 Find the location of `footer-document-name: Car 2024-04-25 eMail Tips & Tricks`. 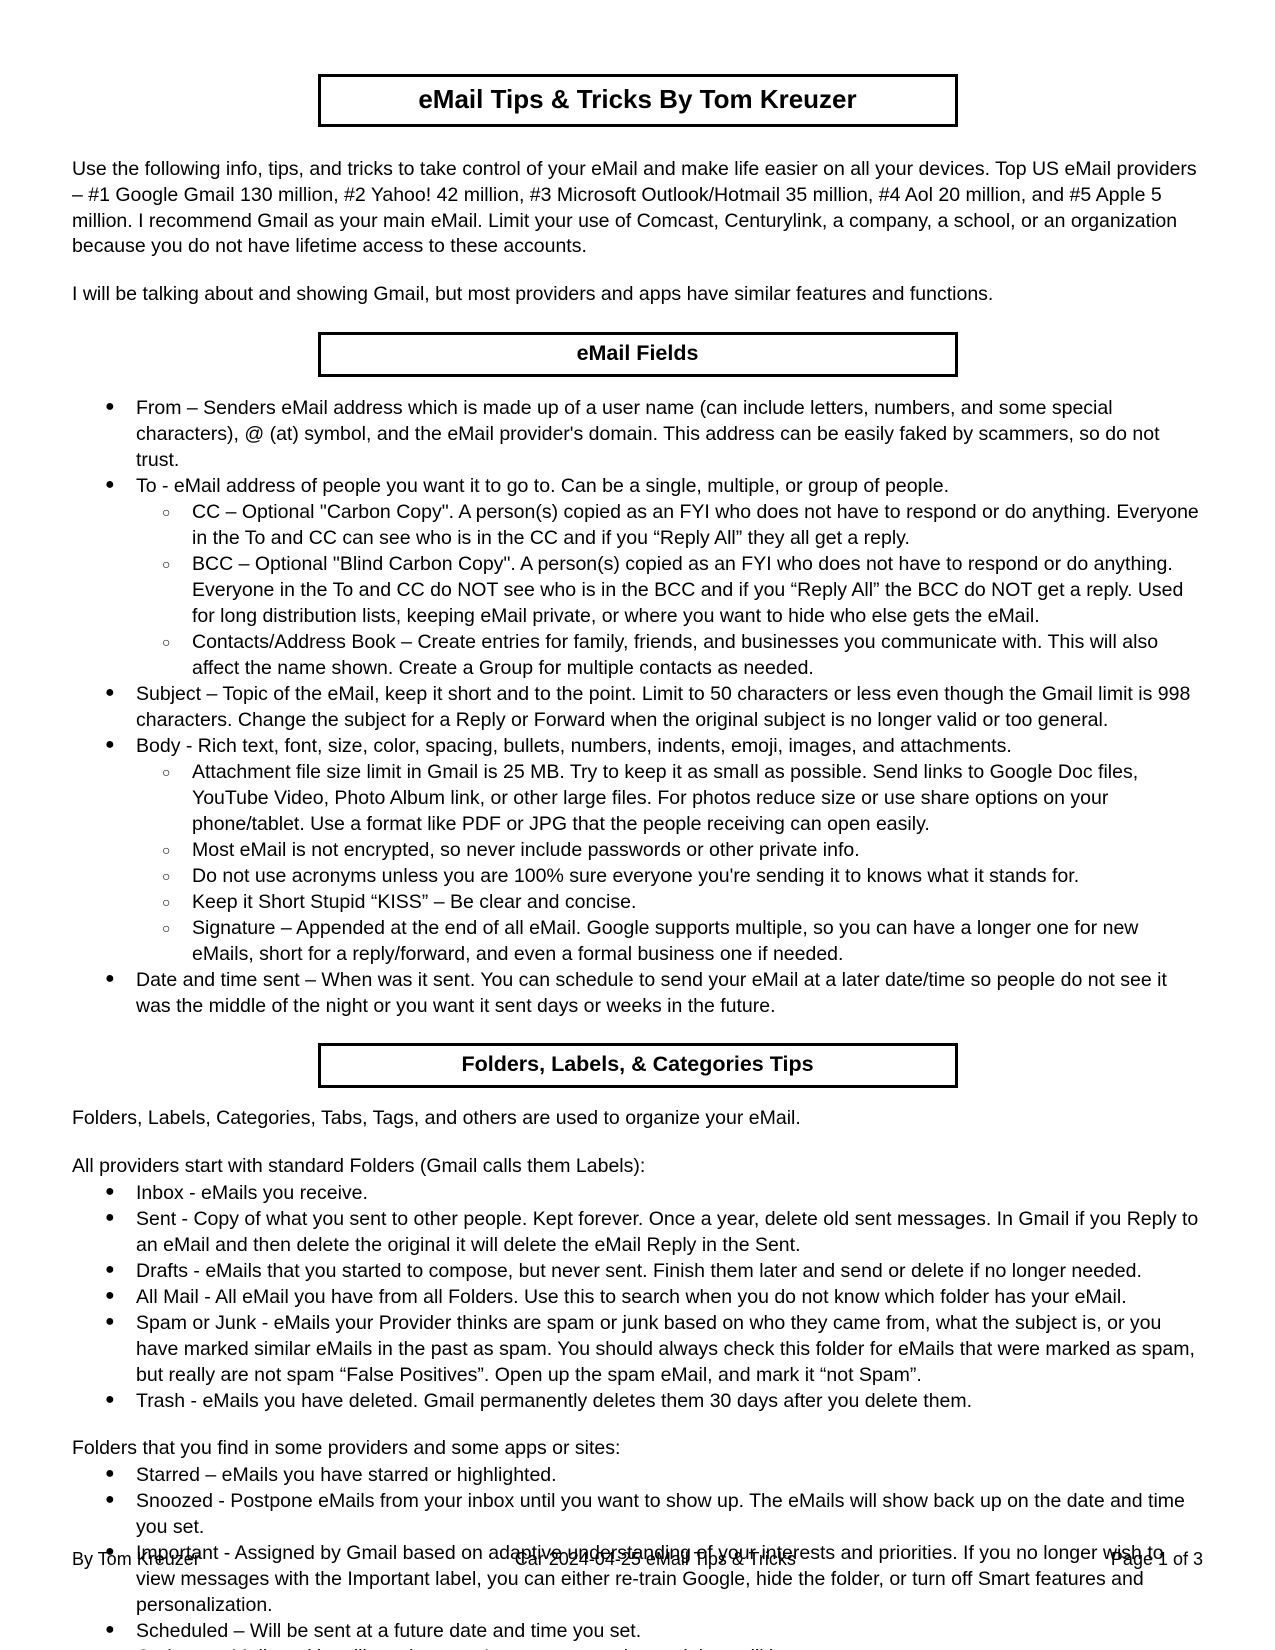

footer-document-name: Car 2024-04-25 eMail Tips & Tricks is located at coordinates (655, 1559).